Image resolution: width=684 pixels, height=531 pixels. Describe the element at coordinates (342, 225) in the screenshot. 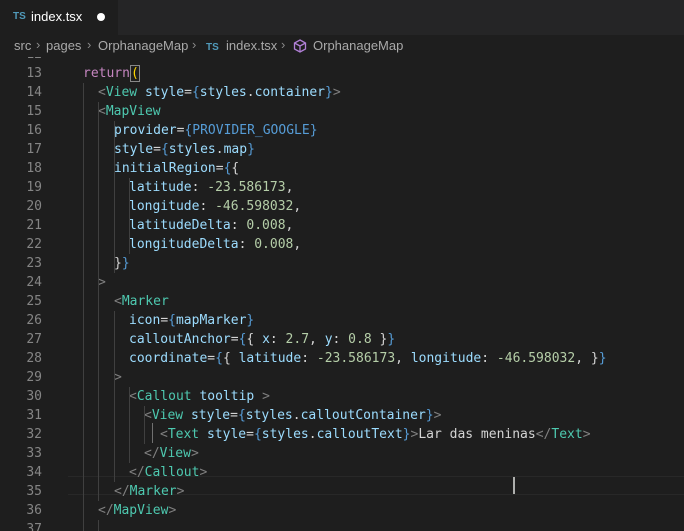

I see `code-line: 21 latitudeDelta: 0.008,` at that location.